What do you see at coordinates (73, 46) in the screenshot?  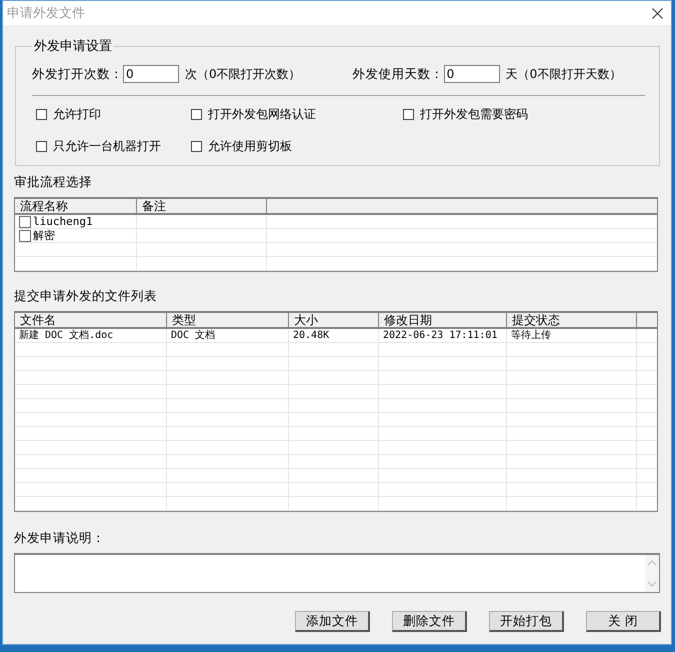 I see `group-title: 外发申请设置` at bounding box center [73, 46].